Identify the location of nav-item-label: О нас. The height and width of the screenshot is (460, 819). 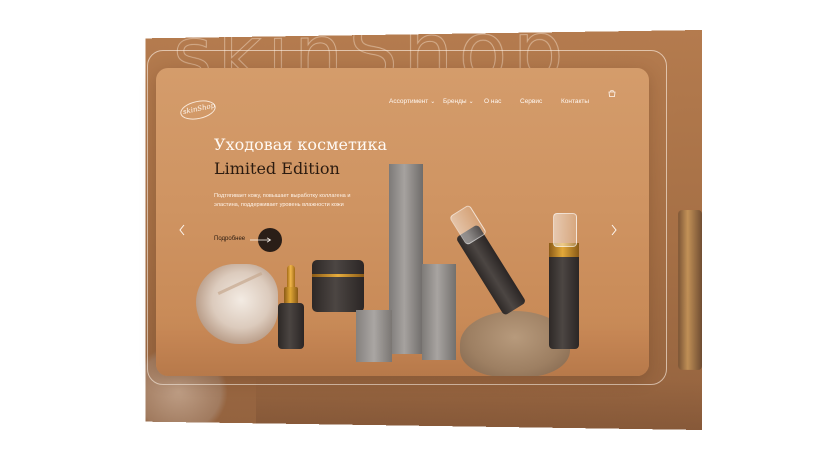
(493, 101).